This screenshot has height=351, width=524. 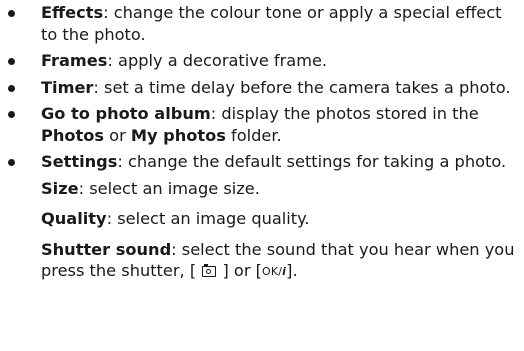 What do you see at coordinates (74, 218) in the screenshot?
I see `term-quality: Quality` at bounding box center [74, 218].